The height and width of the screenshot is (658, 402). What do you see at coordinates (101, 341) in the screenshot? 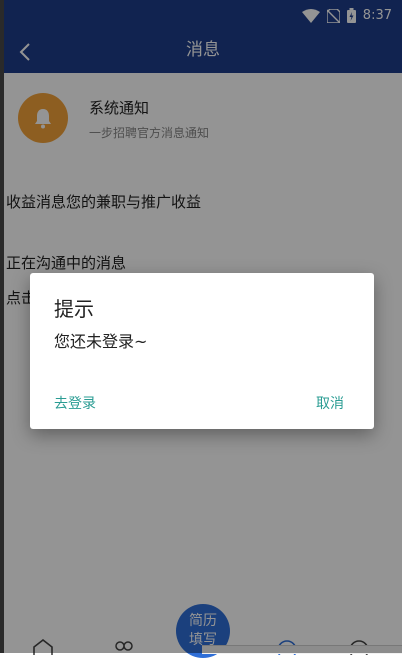
I see `dialog-message: 您还未登录~` at bounding box center [101, 341].